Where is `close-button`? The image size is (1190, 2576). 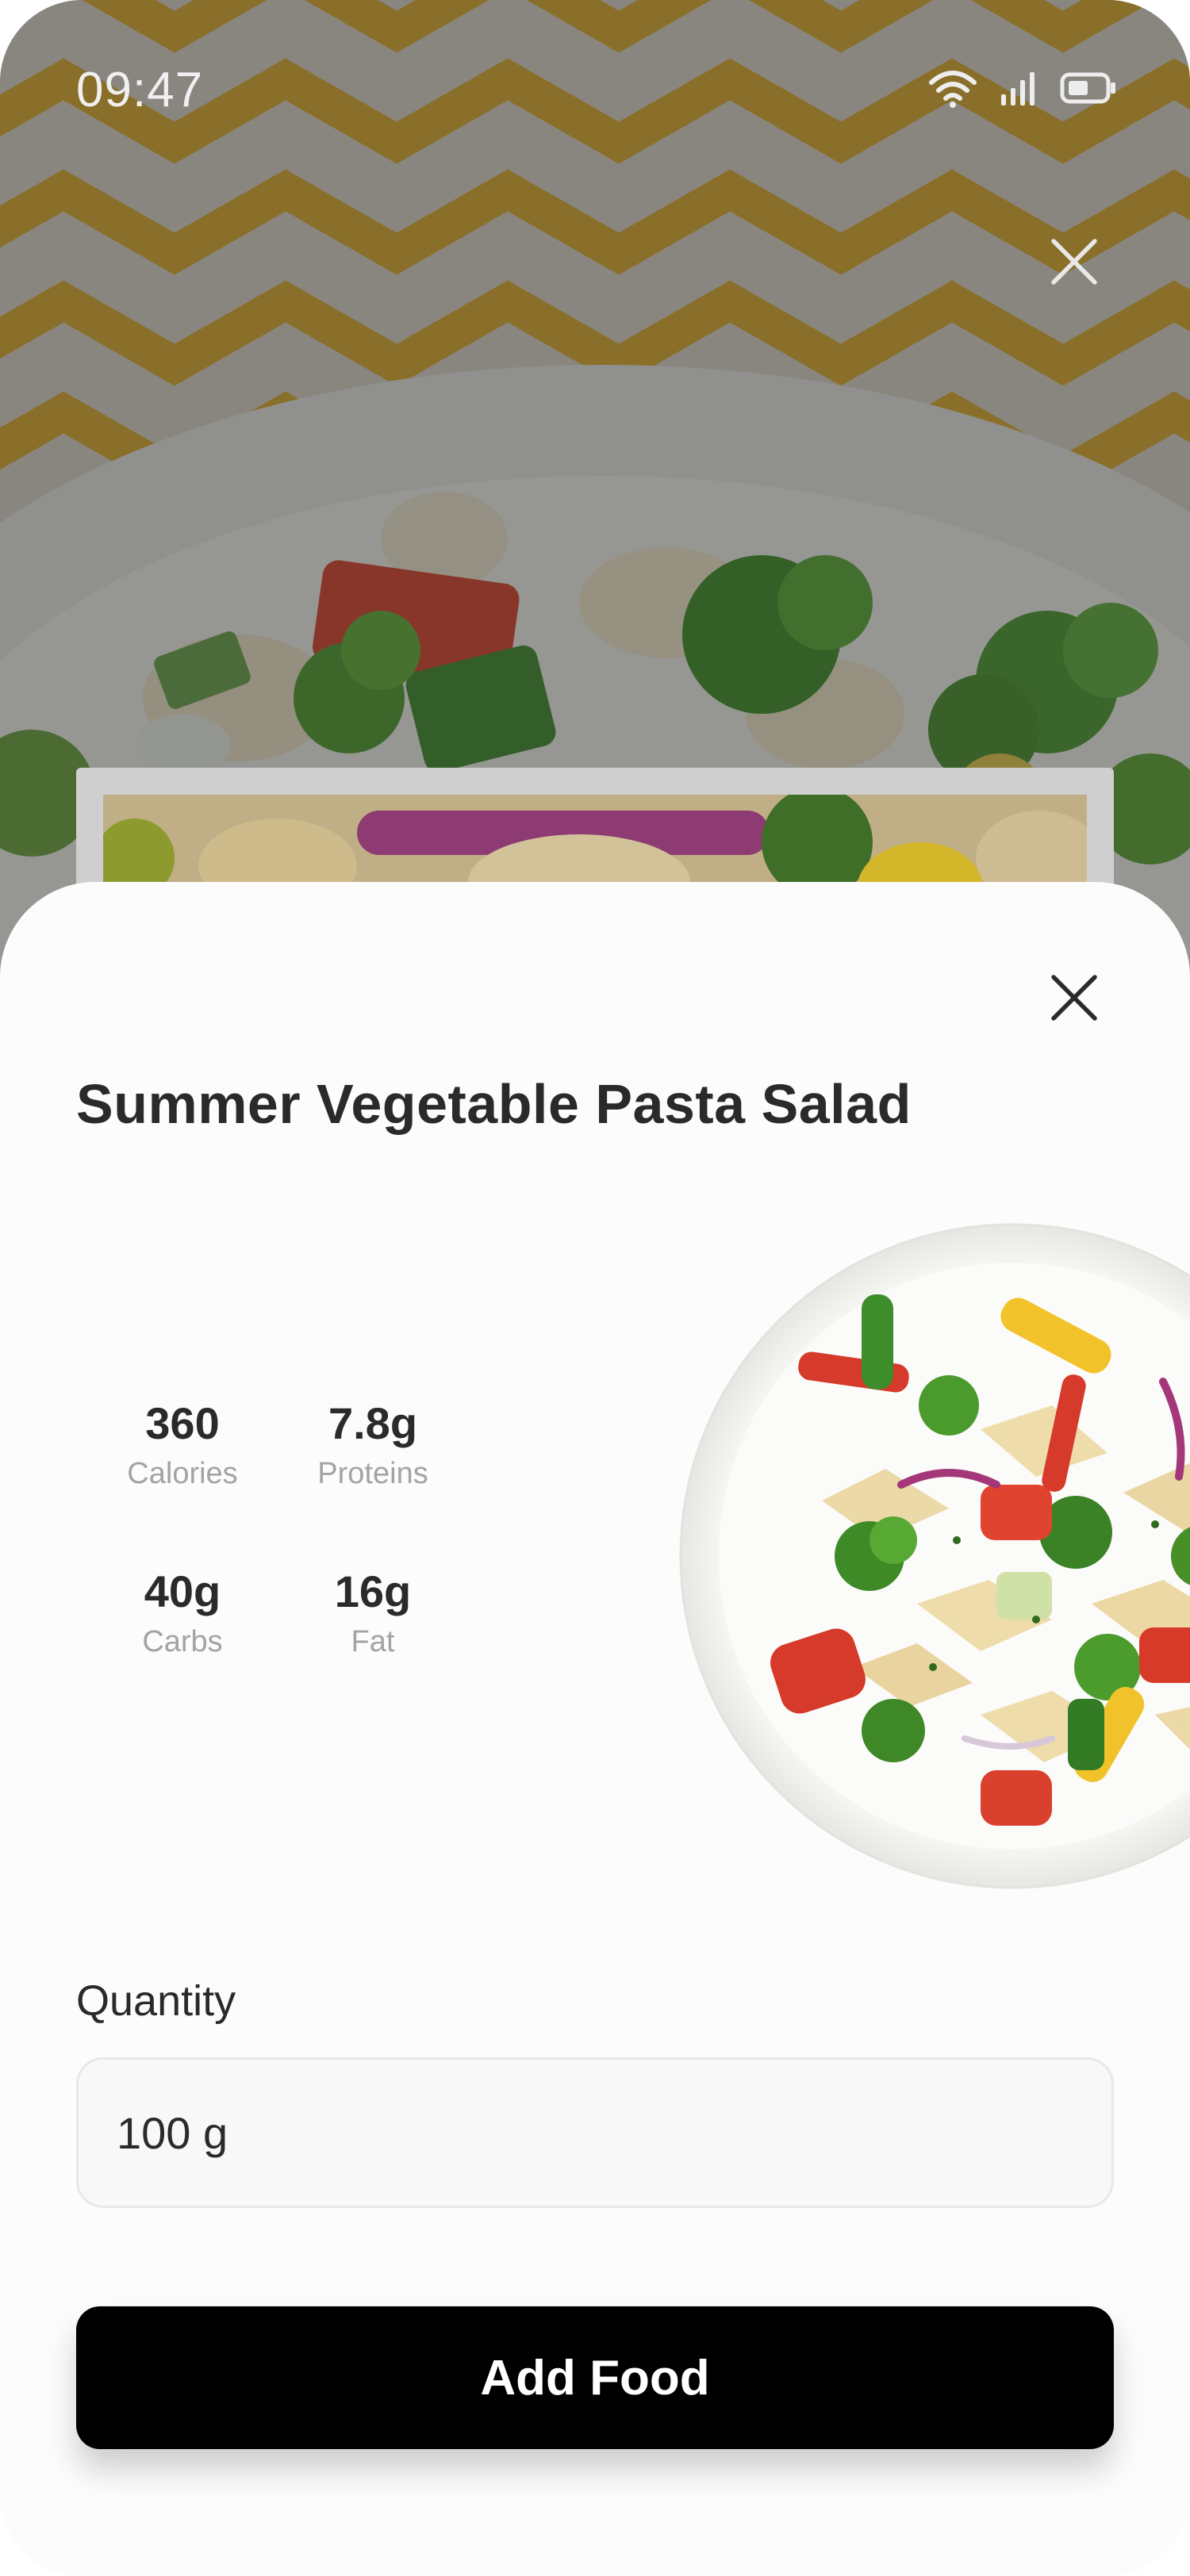 close-button is located at coordinates (1074, 998).